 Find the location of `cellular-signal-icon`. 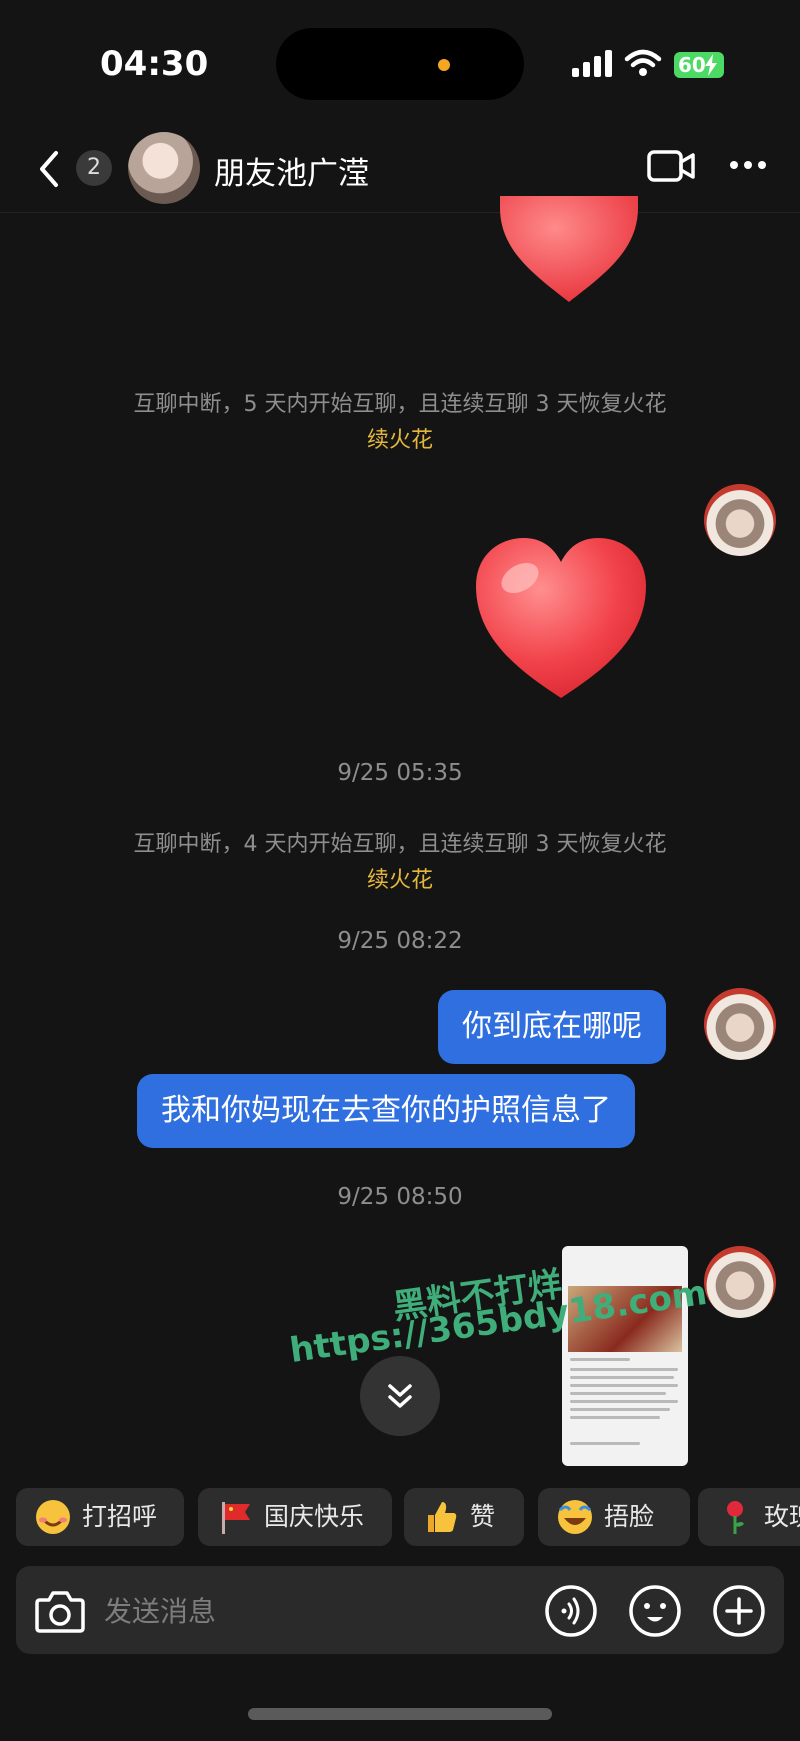

cellular-signal-icon is located at coordinates (592, 63).